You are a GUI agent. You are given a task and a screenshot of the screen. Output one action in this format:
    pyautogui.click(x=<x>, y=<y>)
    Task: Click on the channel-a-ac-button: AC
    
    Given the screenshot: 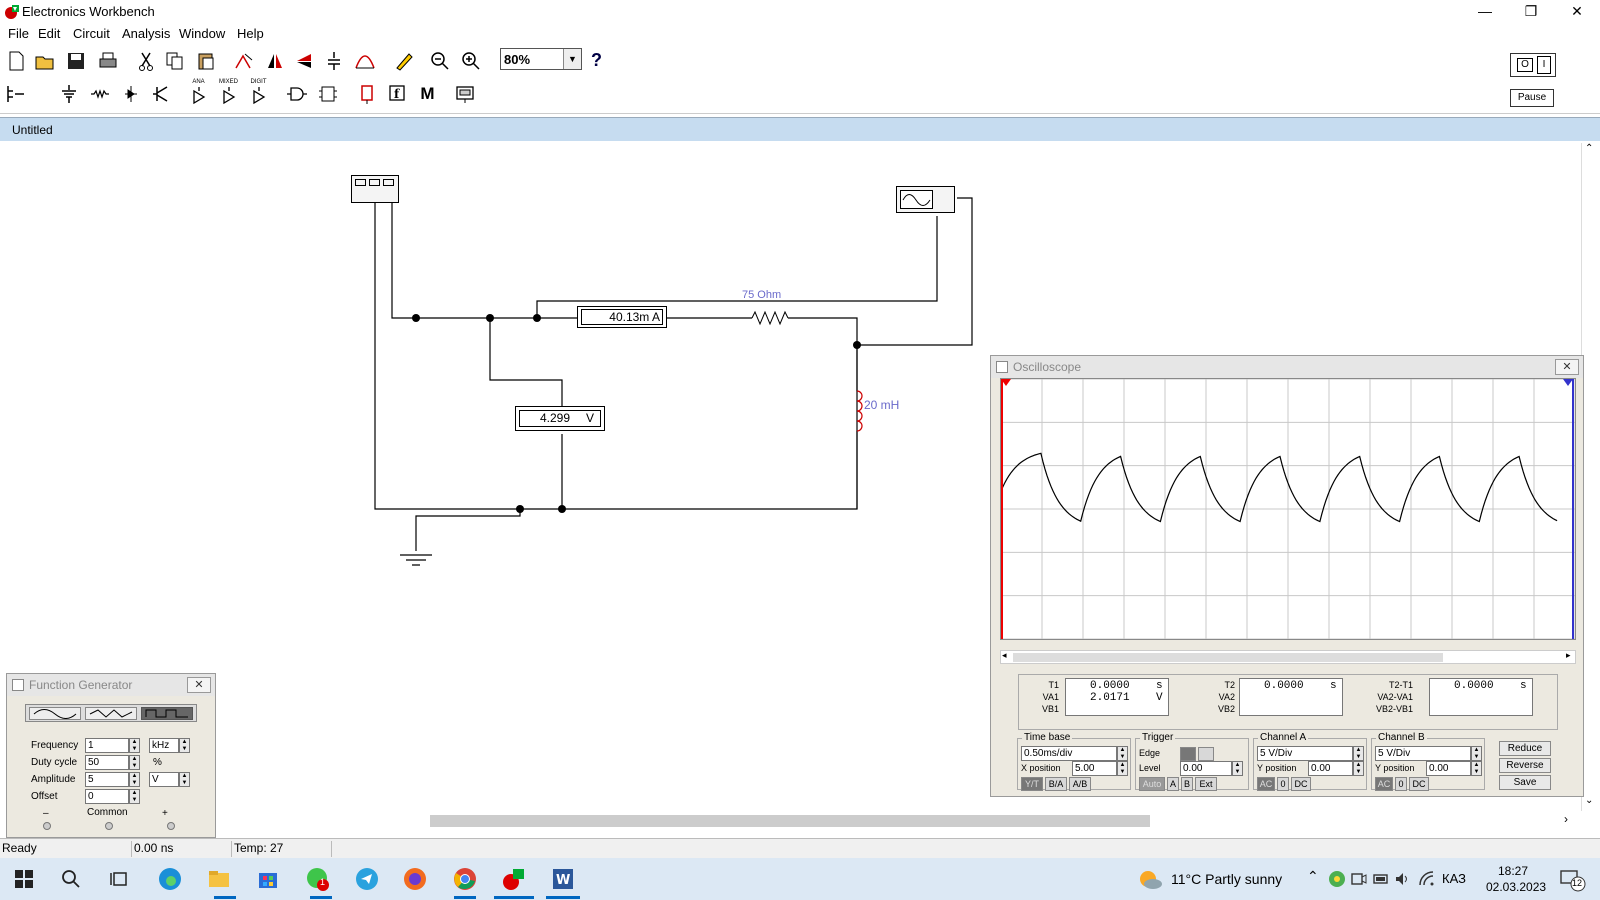 What is the action you would take?
    pyautogui.click(x=1266, y=784)
    